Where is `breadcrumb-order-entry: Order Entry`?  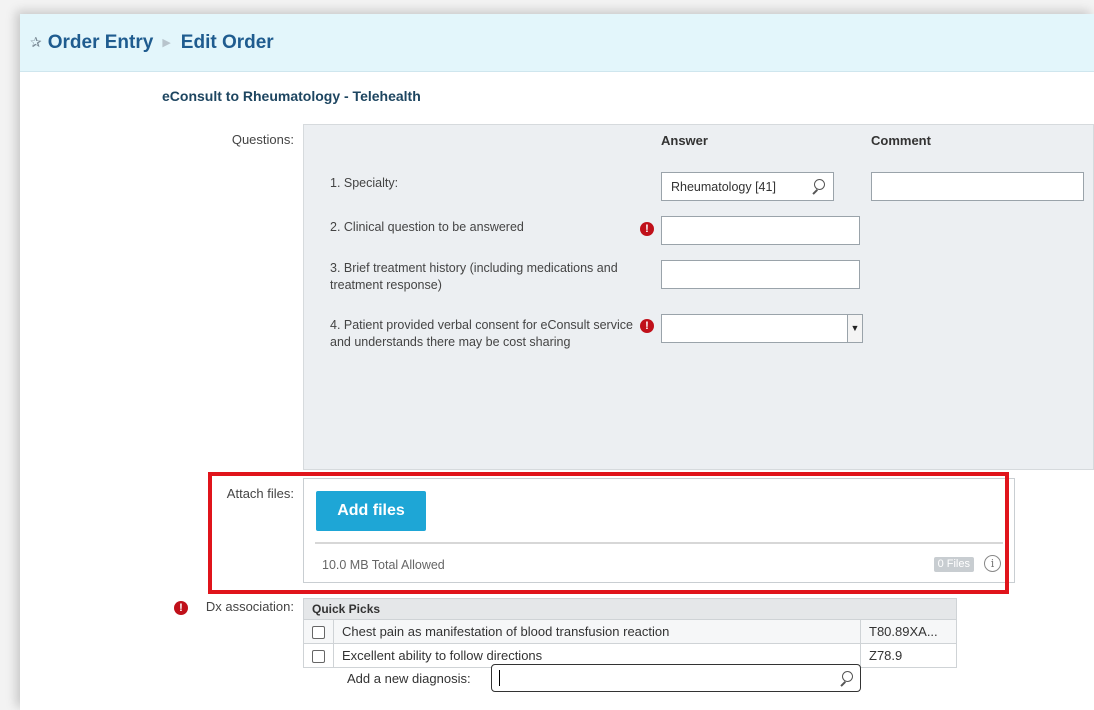 breadcrumb-order-entry: Order Entry is located at coordinates (101, 43).